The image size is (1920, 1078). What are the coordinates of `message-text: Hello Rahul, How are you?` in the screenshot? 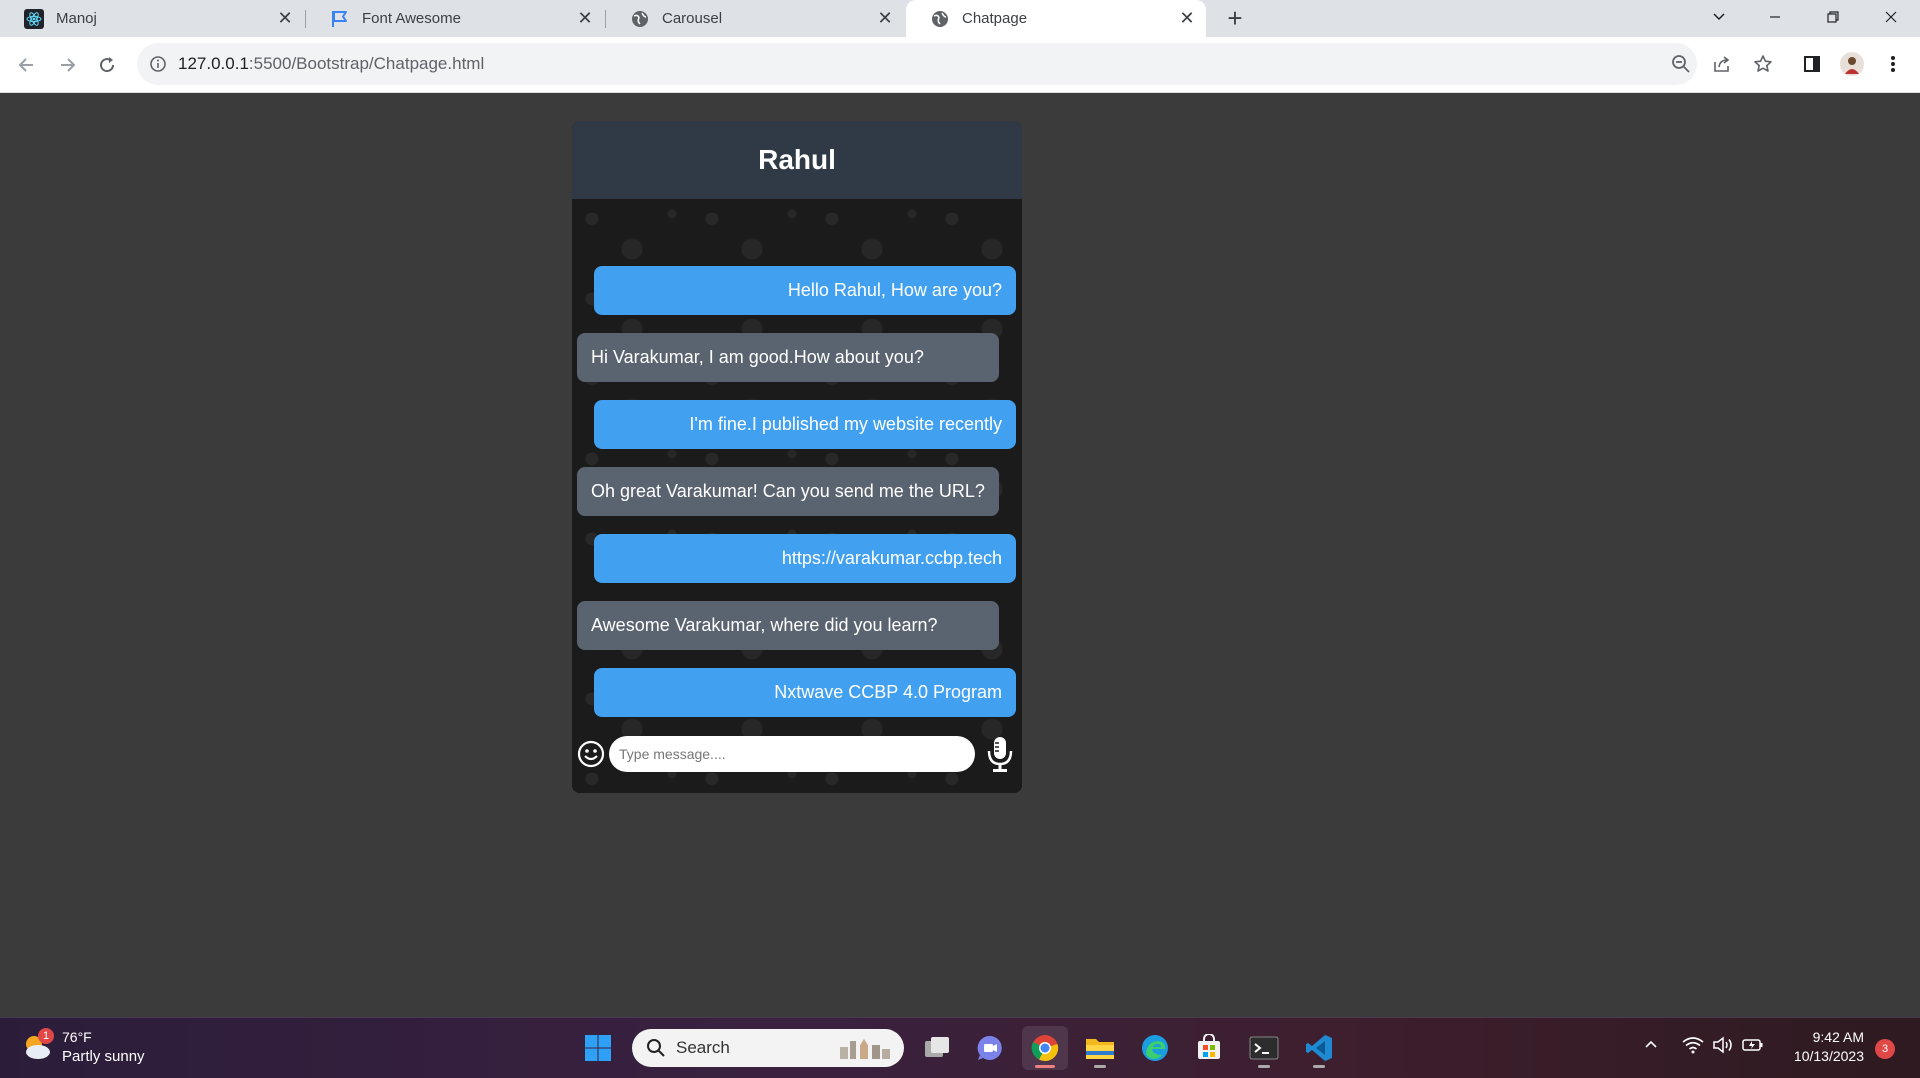 It's located at (894, 290).